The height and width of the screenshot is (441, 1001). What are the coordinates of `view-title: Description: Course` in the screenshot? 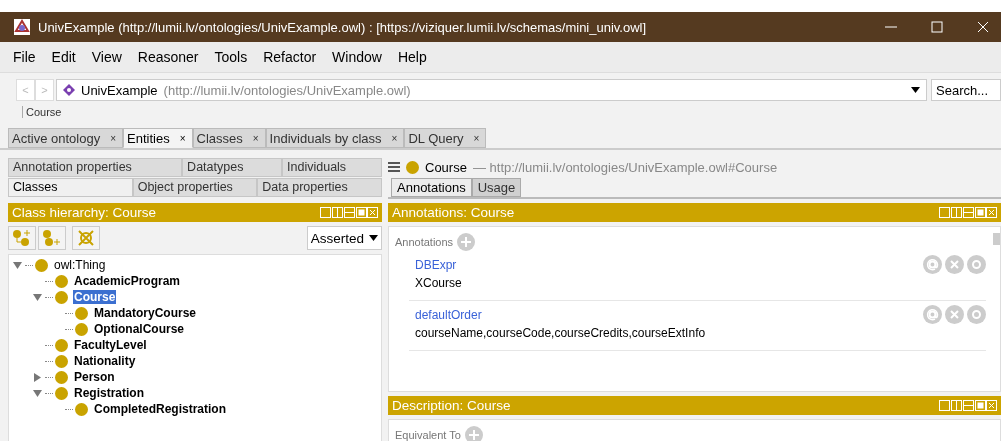 It's located at (451, 405).